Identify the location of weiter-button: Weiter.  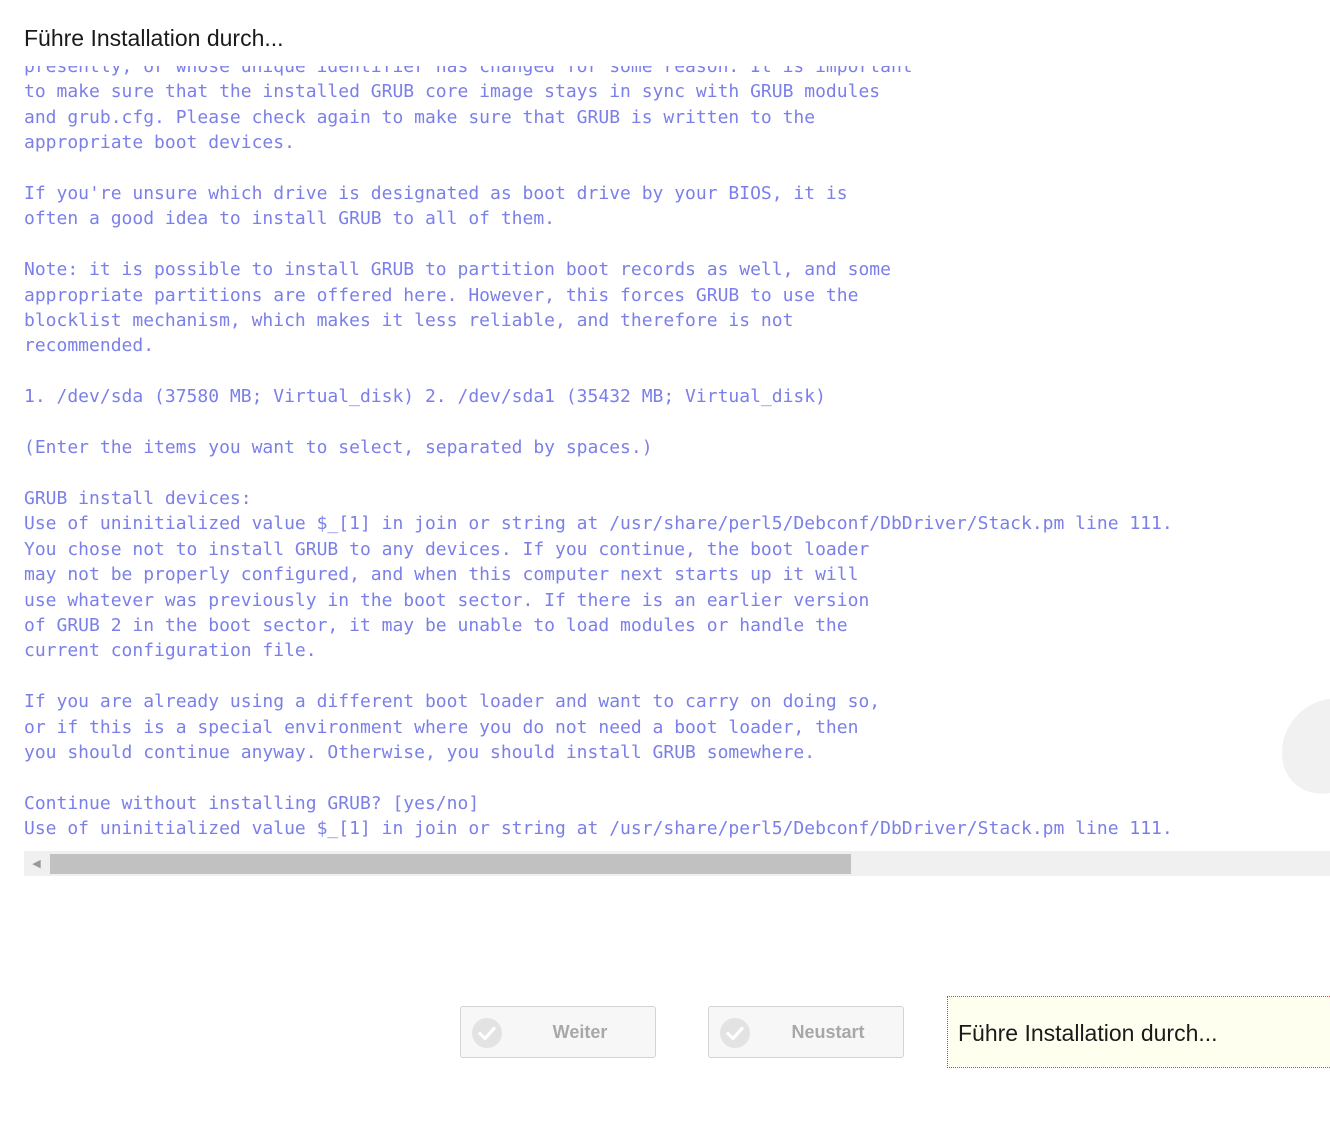
(558, 1032).